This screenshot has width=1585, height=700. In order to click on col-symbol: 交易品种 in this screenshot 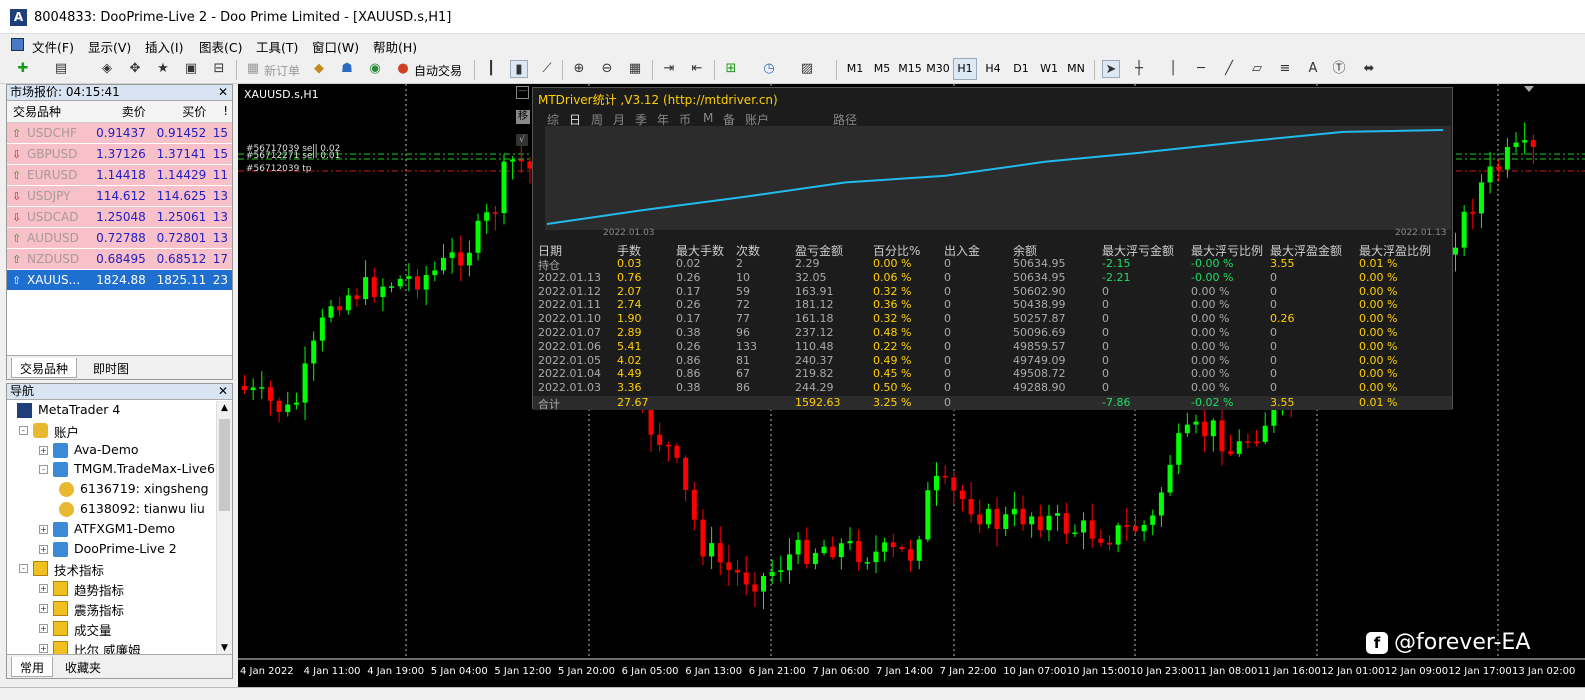, I will do `click(48, 112)`.